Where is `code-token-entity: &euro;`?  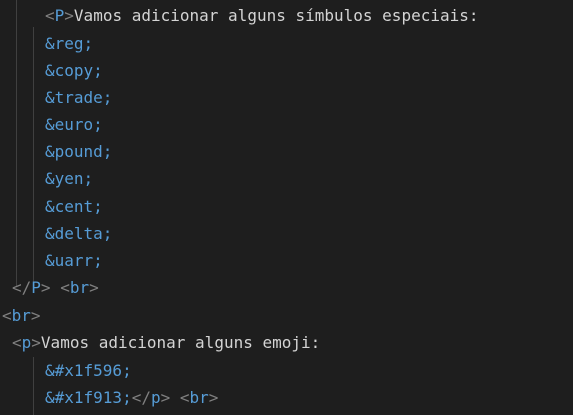 code-token-entity: &euro; is located at coordinates (74, 124).